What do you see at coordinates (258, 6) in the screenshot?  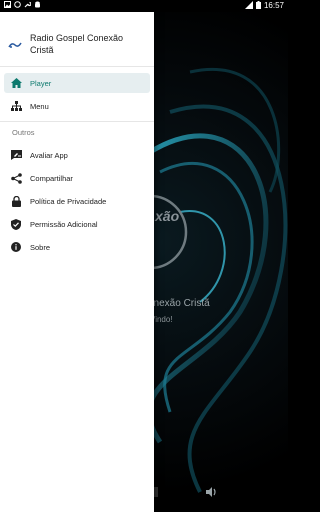 I see `battery-icon` at bounding box center [258, 6].